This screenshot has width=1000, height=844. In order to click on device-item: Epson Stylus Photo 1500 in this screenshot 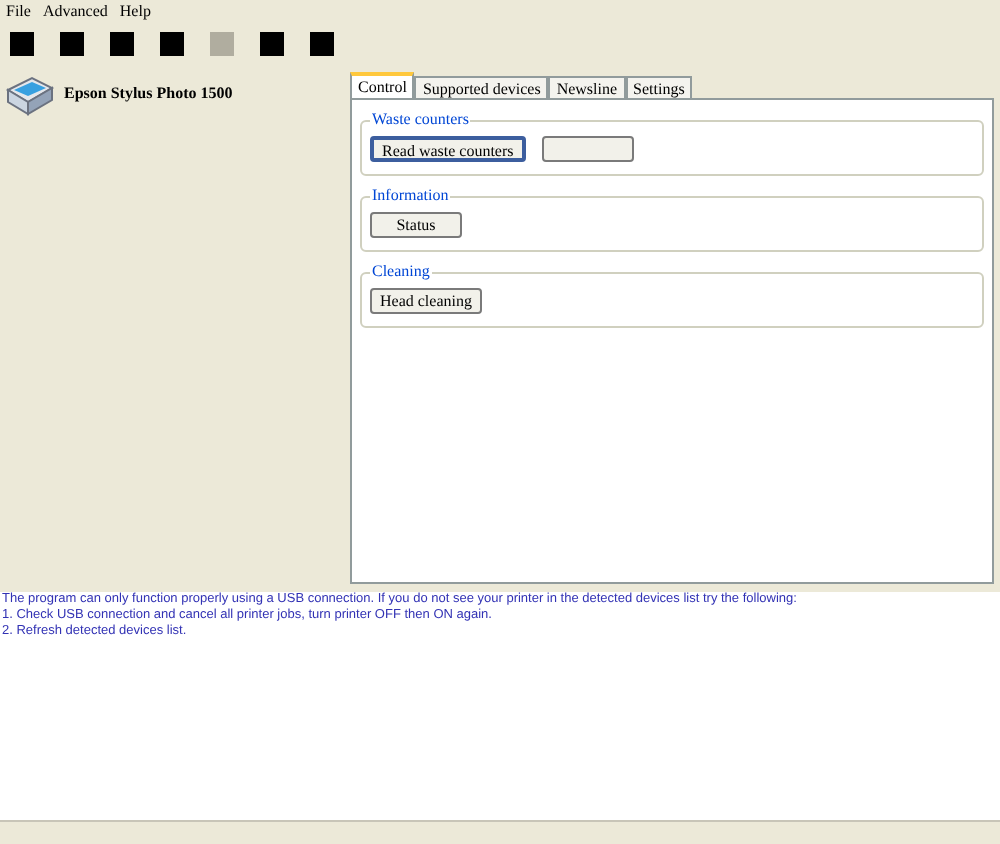, I will do `click(177, 94)`.